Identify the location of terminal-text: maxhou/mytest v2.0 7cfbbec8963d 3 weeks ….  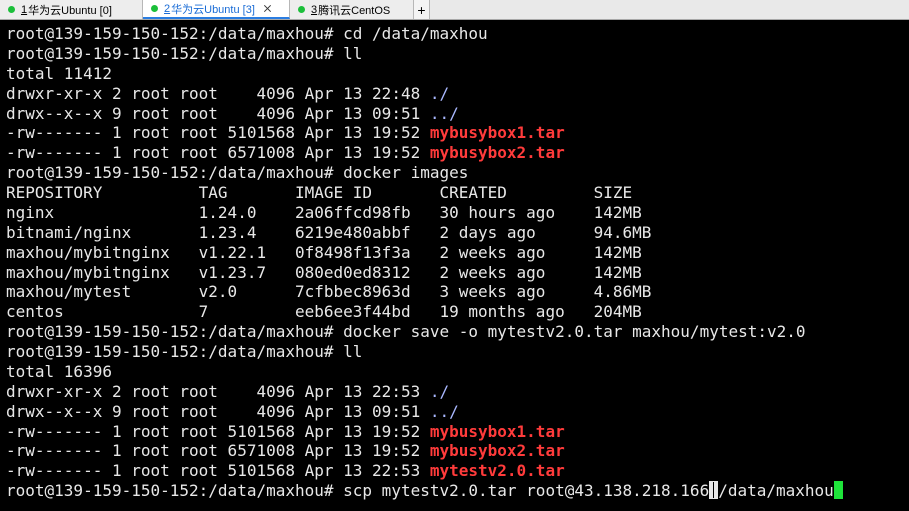
(329, 292).